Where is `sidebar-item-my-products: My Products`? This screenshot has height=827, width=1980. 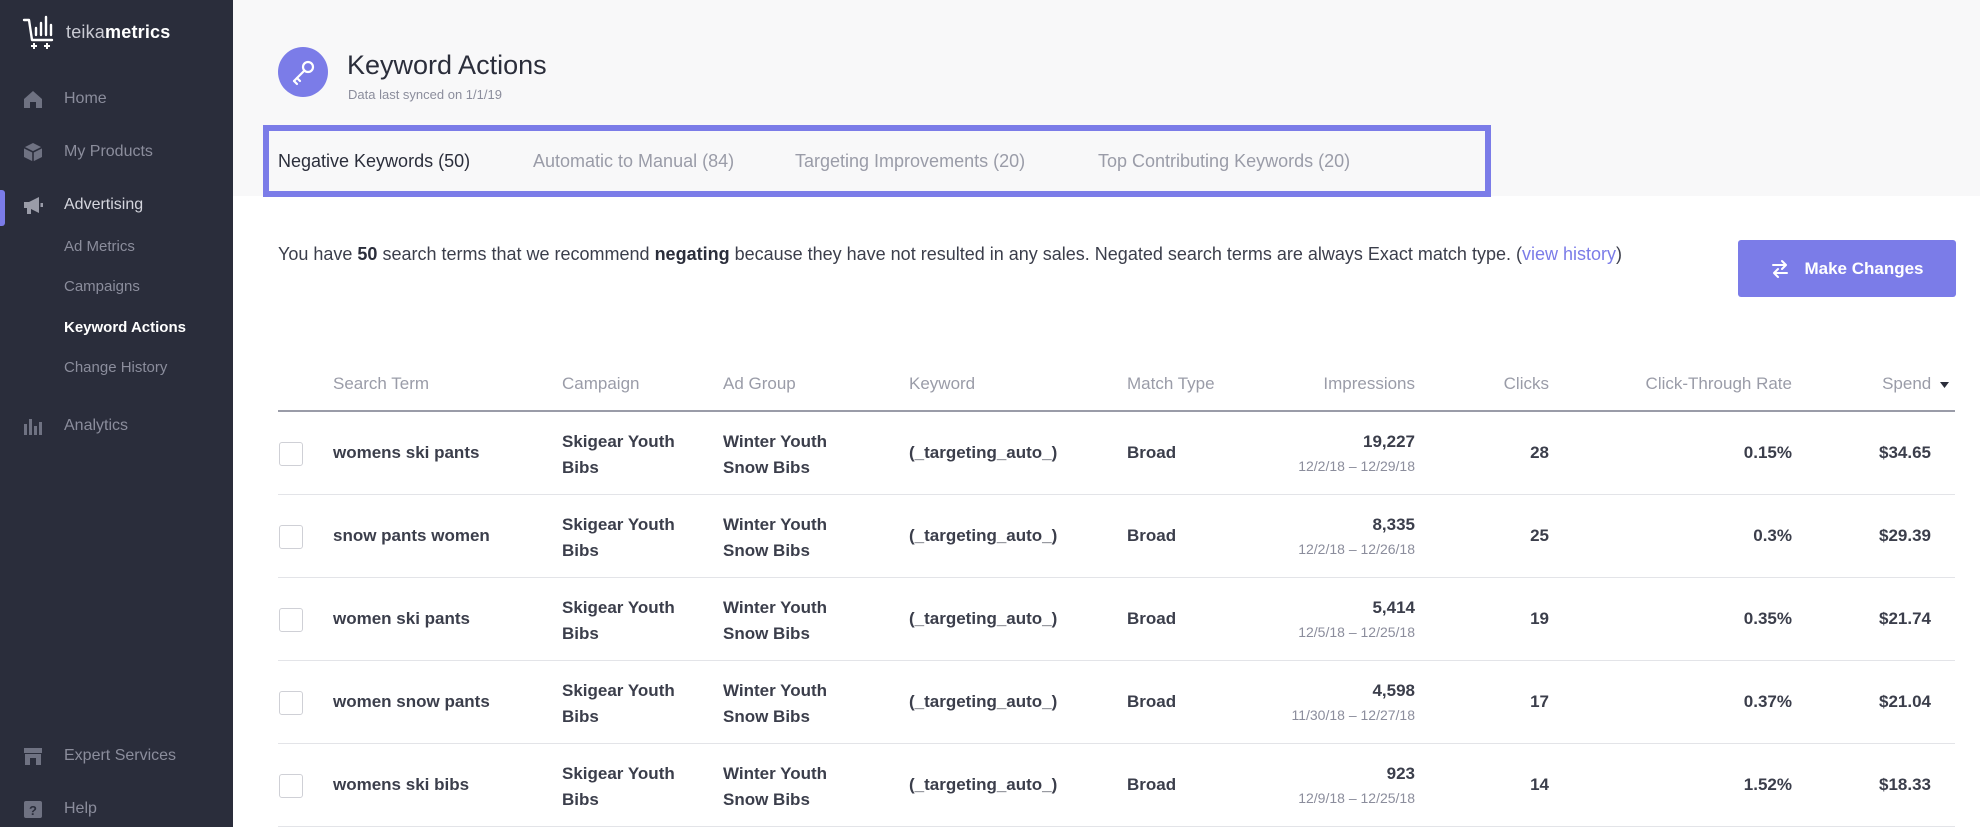
sidebar-item-my-products: My Products is located at coordinates (116, 152).